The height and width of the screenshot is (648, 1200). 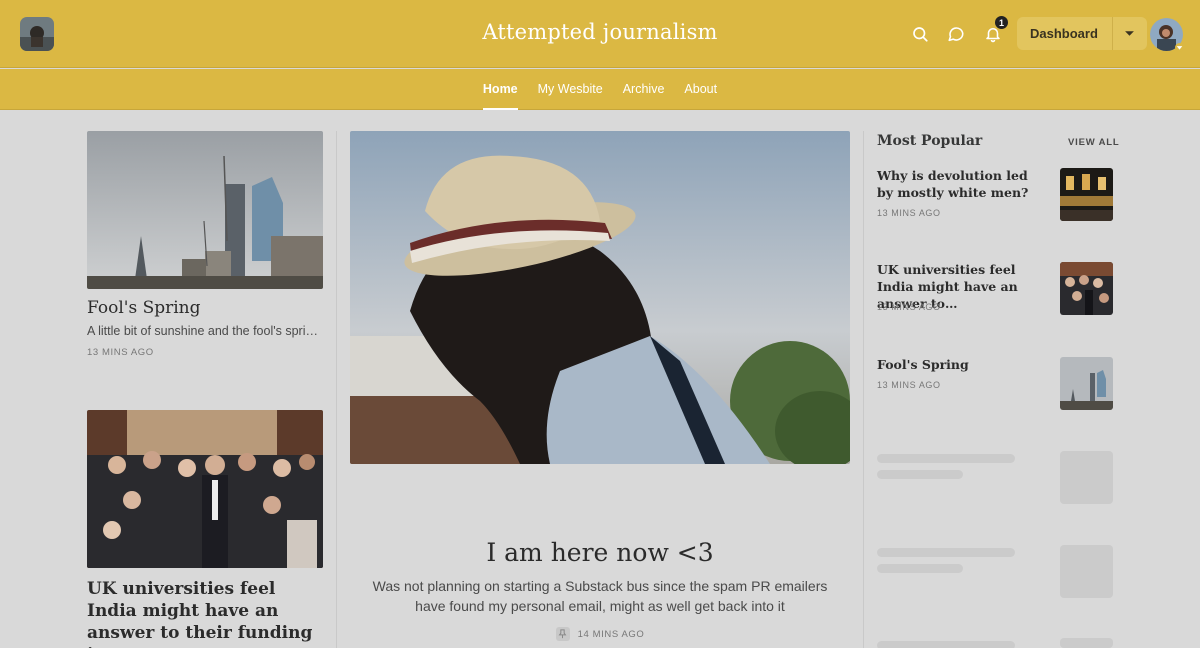 What do you see at coordinates (1065, 33) in the screenshot?
I see `dashboard-button: Dashboard` at bounding box center [1065, 33].